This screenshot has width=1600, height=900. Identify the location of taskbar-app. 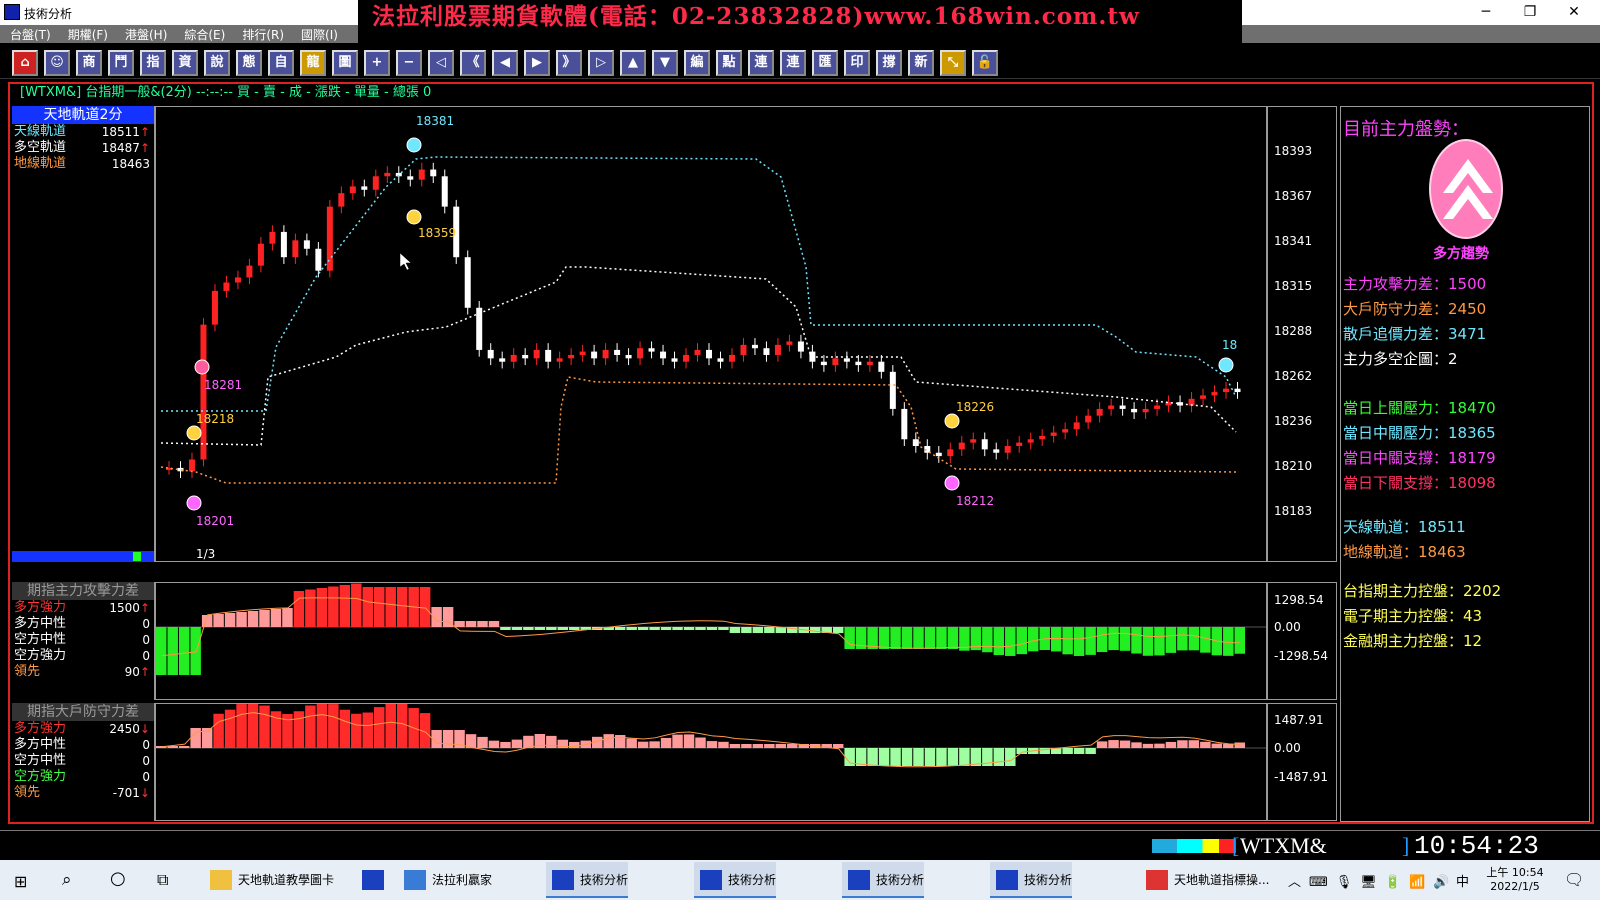
(373, 880).